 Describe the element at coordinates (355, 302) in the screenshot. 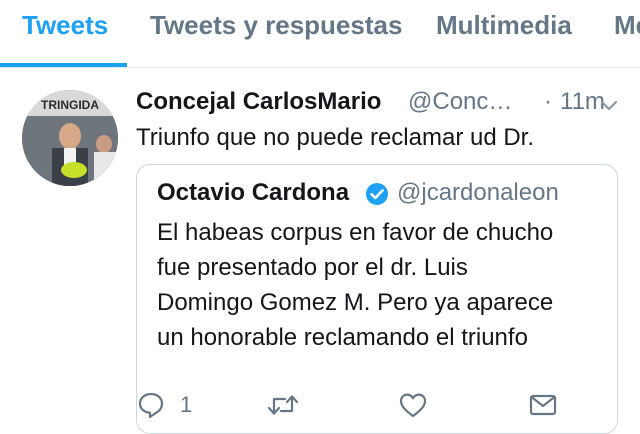

I see `quoted-text-line: Domingo Gomez M. Pero ya aparece` at that location.